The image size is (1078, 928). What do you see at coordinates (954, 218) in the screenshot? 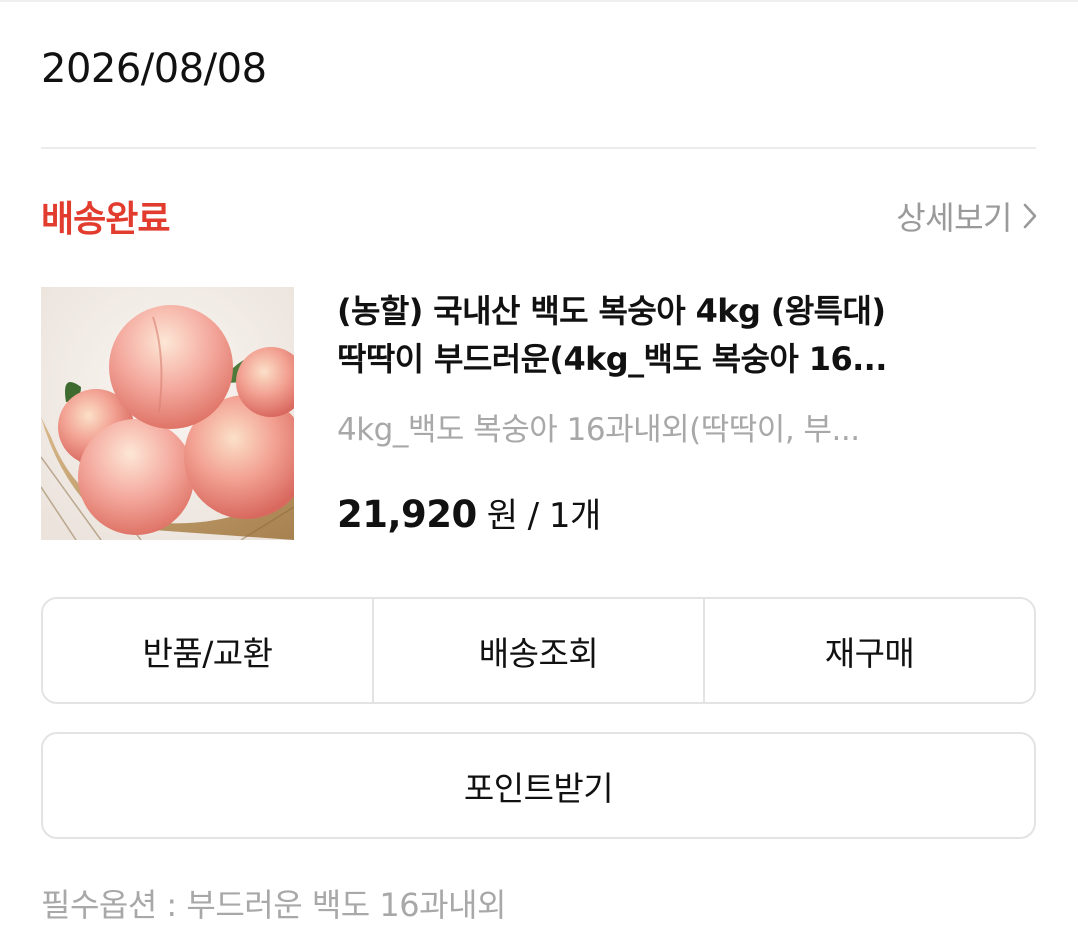
I see `view-details-label: 상세보기` at bounding box center [954, 218].